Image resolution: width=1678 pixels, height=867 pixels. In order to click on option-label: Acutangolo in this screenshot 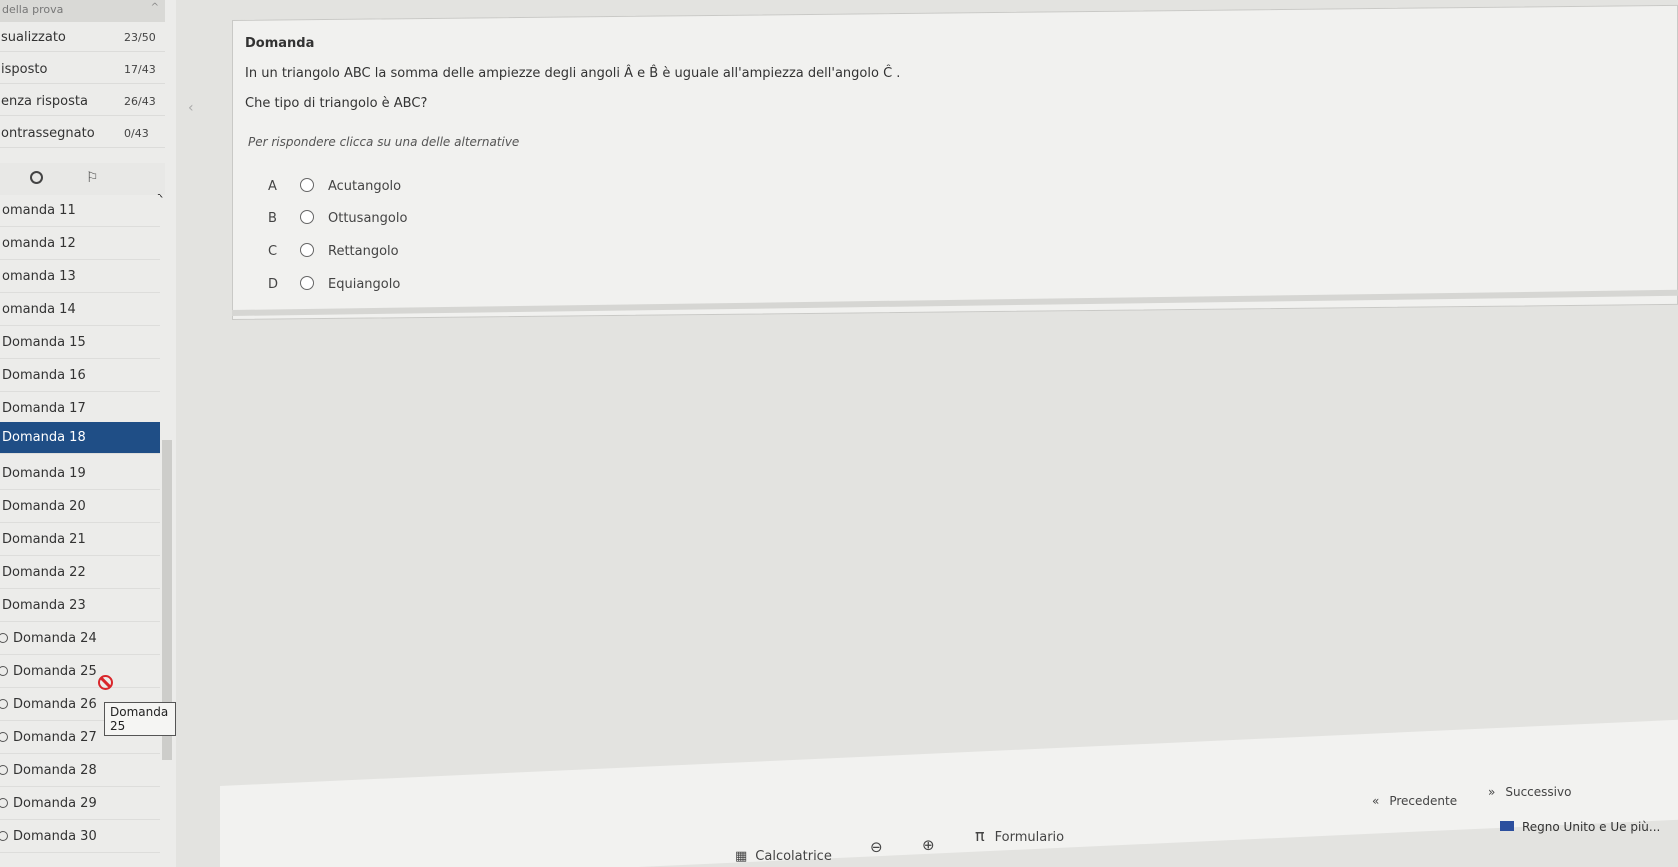, I will do `click(365, 186)`.